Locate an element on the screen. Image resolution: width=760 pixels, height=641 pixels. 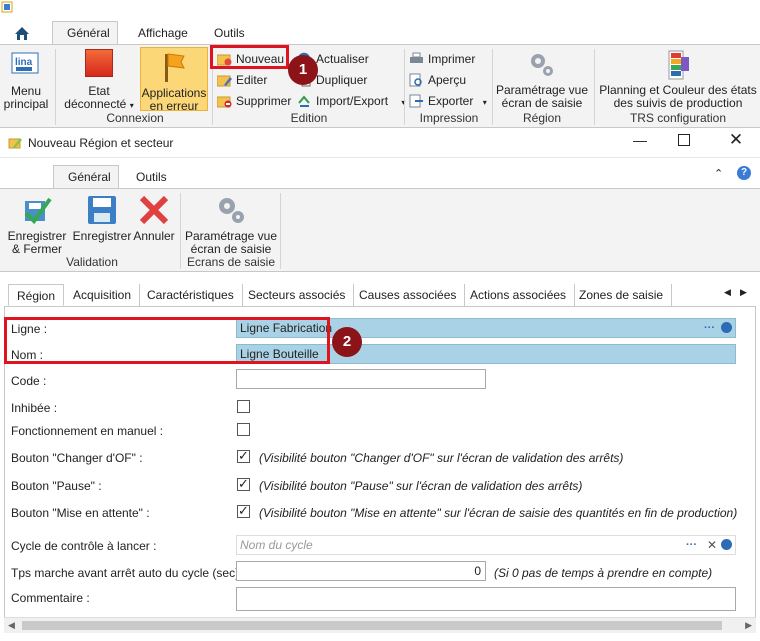
printer-icon is located at coordinates (416, 59).